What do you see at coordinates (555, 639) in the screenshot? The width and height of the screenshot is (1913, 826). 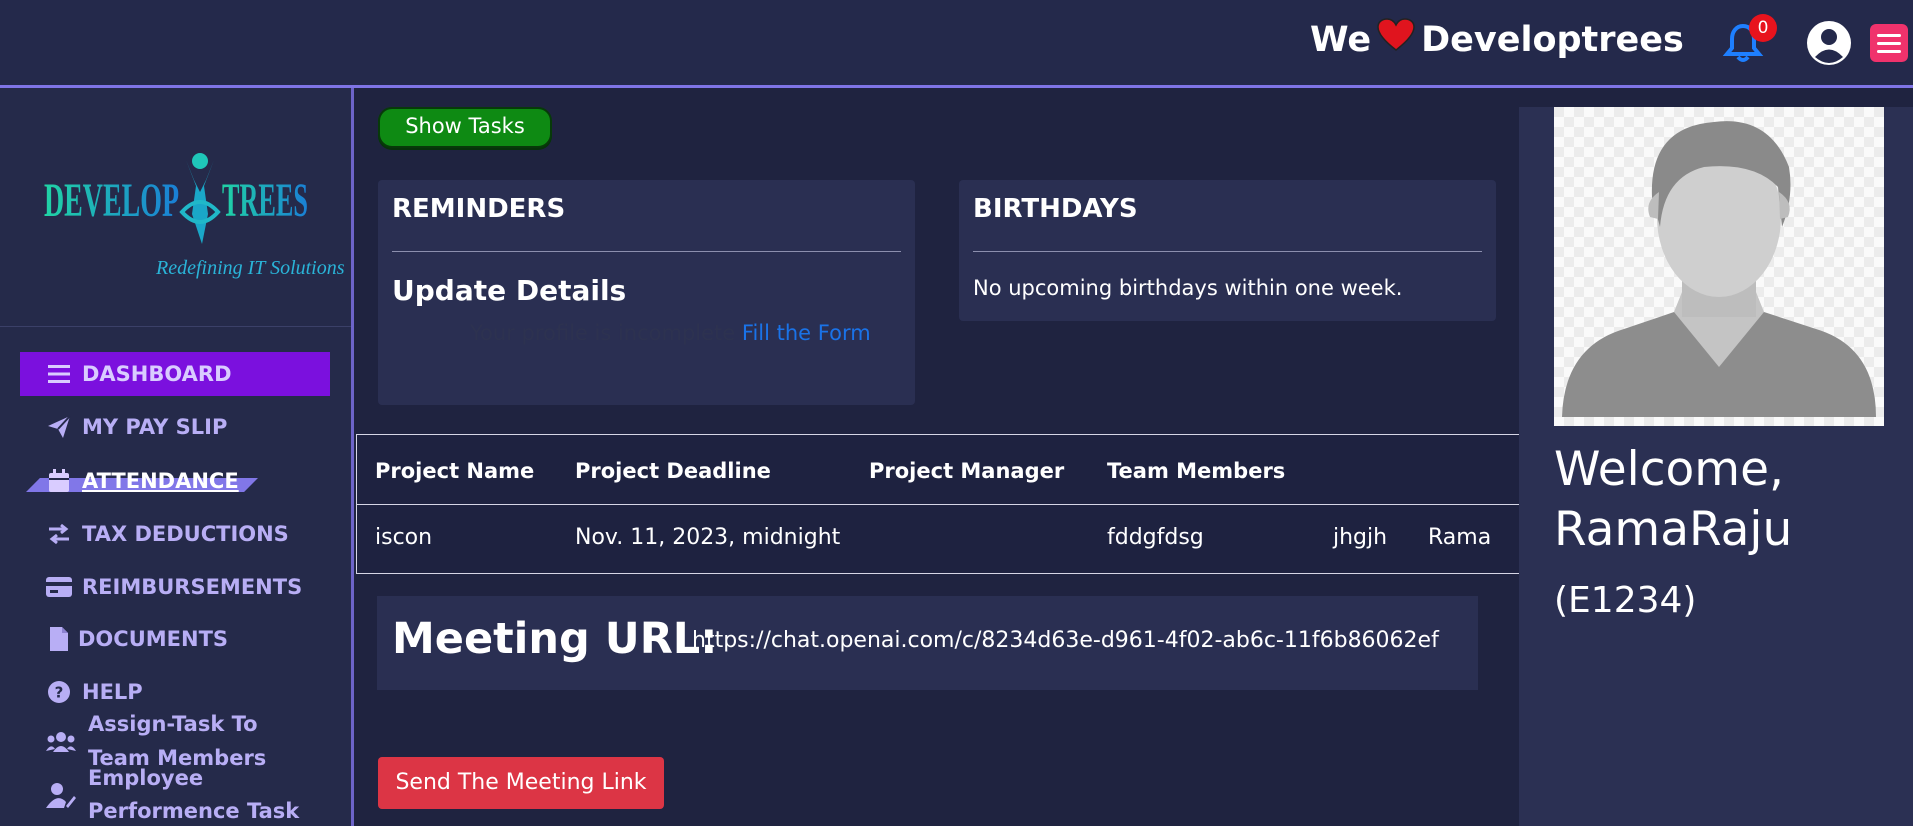 I see `meeting-url-label: Meeting URL:` at bounding box center [555, 639].